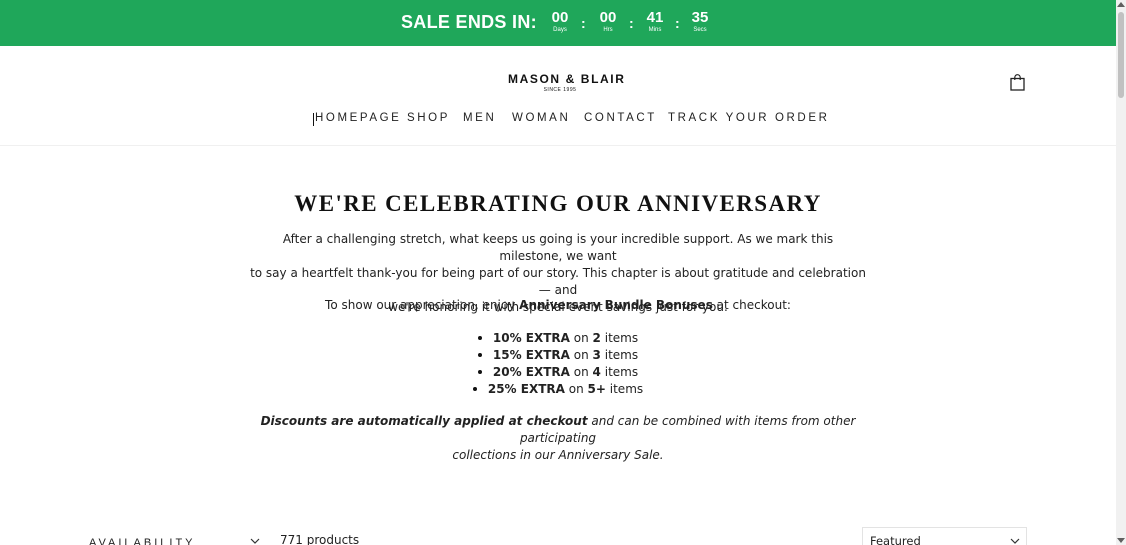 The image size is (1126, 545). What do you see at coordinates (620, 118) in the screenshot?
I see `nav-item-contact: CONTACT` at bounding box center [620, 118].